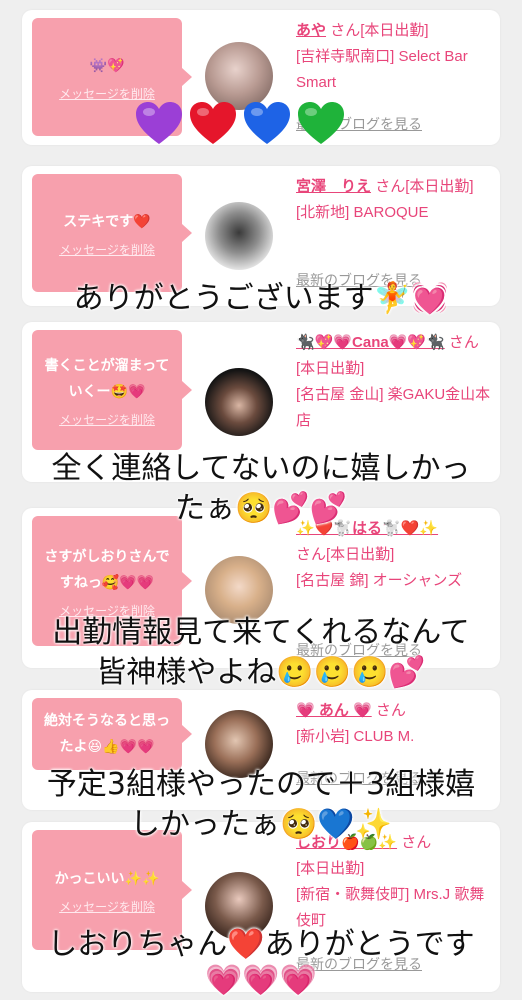  Describe the element at coordinates (107, 569) in the screenshot. I see `message-text: さすがしおりさんですねっ🥰💗💗` at that location.